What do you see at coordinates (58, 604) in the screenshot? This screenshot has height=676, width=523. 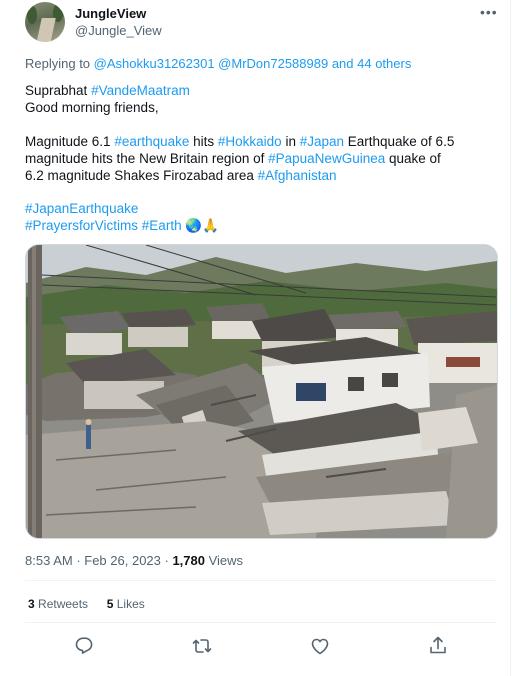 I see `retweets-stat: 3 Retweets` at bounding box center [58, 604].